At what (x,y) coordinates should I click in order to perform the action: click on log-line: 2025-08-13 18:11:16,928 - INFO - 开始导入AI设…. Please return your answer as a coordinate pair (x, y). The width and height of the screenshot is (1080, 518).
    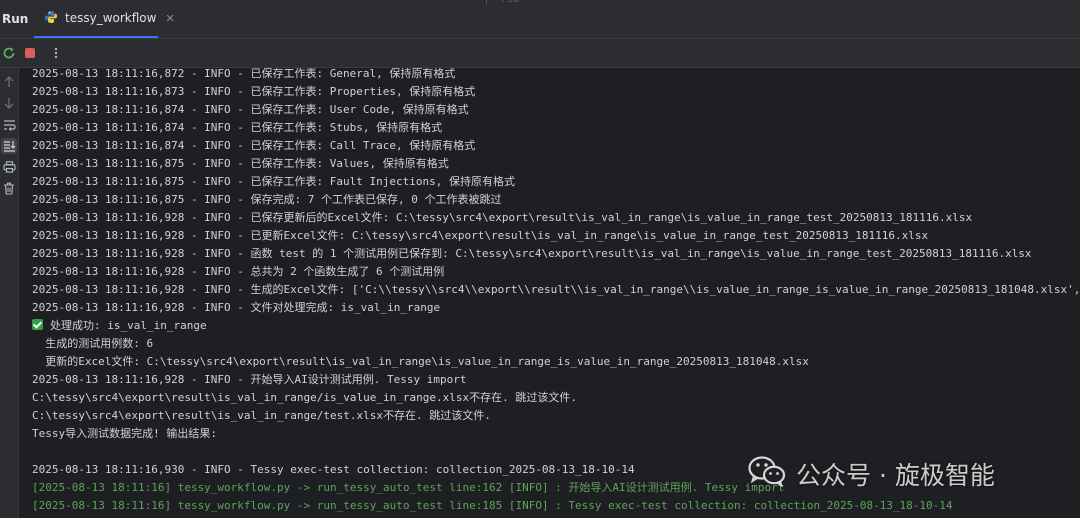
    Looking at the image, I should click on (249, 379).